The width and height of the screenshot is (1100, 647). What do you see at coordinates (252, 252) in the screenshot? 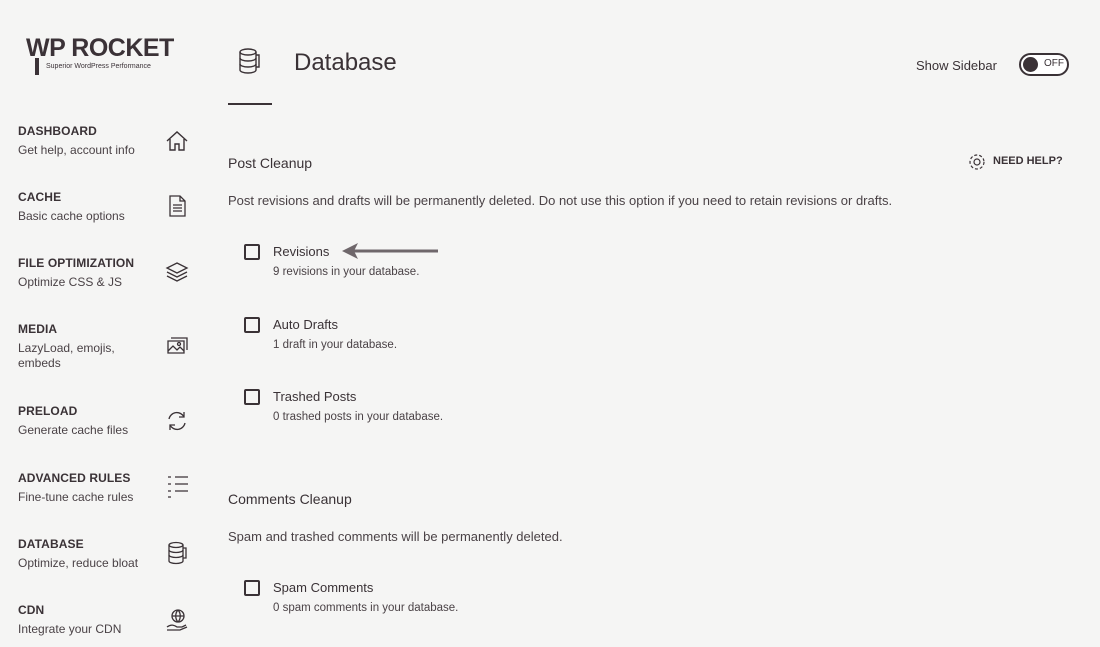
I see `revisions-checkbox` at bounding box center [252, 252].